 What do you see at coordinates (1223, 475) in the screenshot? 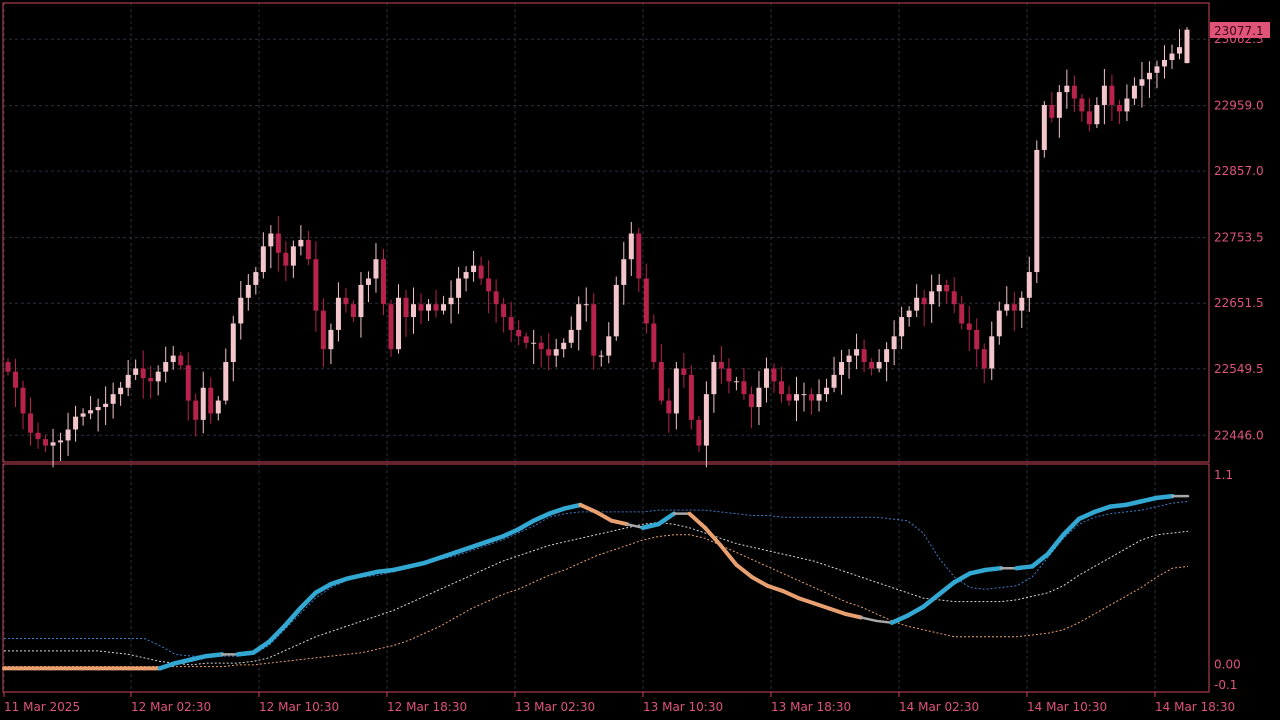
I see `rsi-tick-label: 1.1` at bounding box center [1223, 475].